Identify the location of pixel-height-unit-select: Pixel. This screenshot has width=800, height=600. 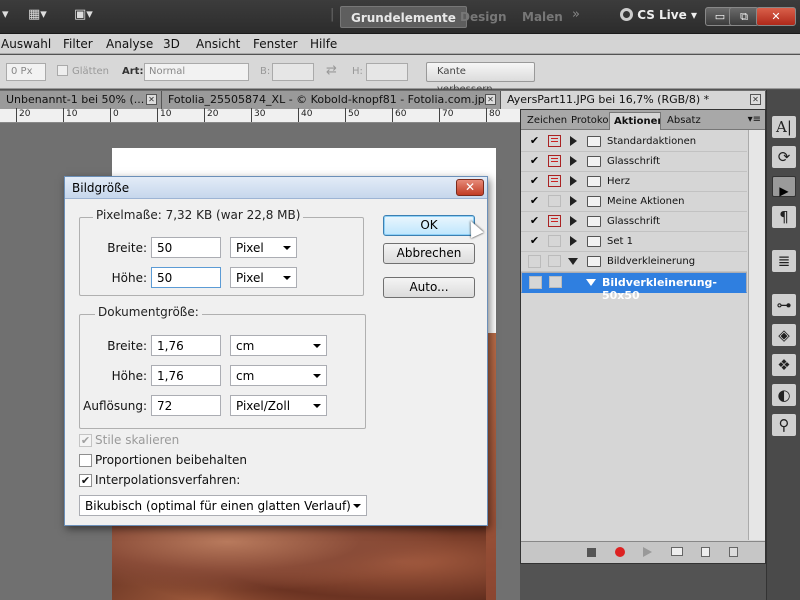
(263, 277).